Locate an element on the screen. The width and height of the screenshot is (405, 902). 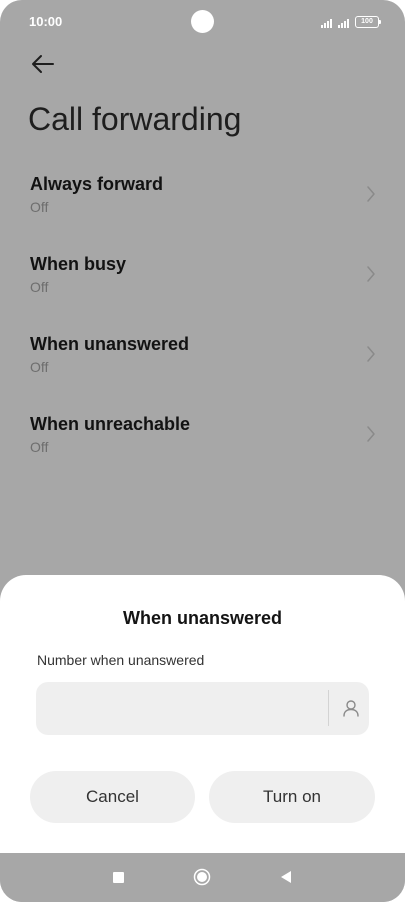
back-icon is located at coordinates (286, 877).